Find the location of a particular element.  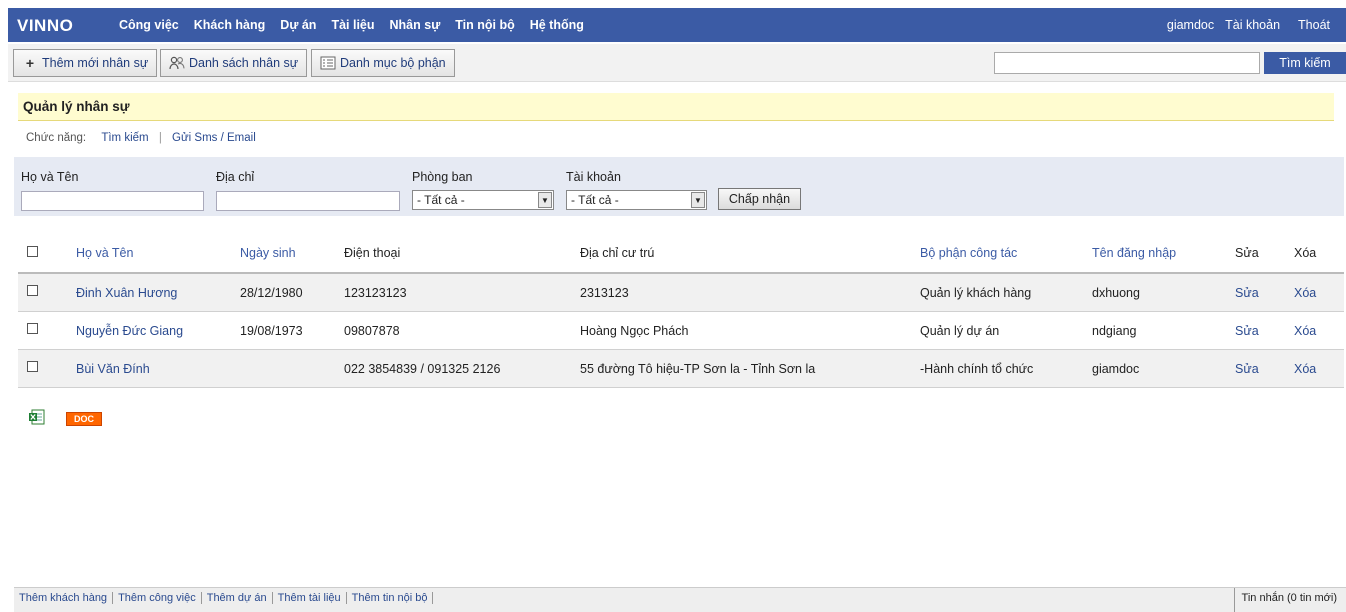

employee-dob: 19/08/1973 is located at coordinates (271, 330).